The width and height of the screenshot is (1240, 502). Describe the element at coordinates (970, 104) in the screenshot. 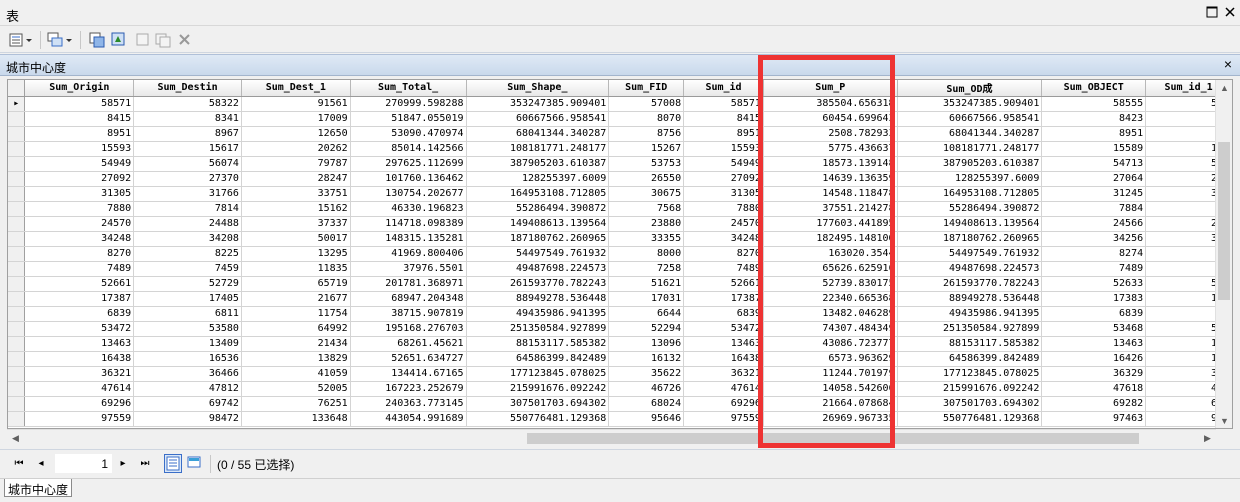

I see `table-cell: 353247385.909401` at that location.